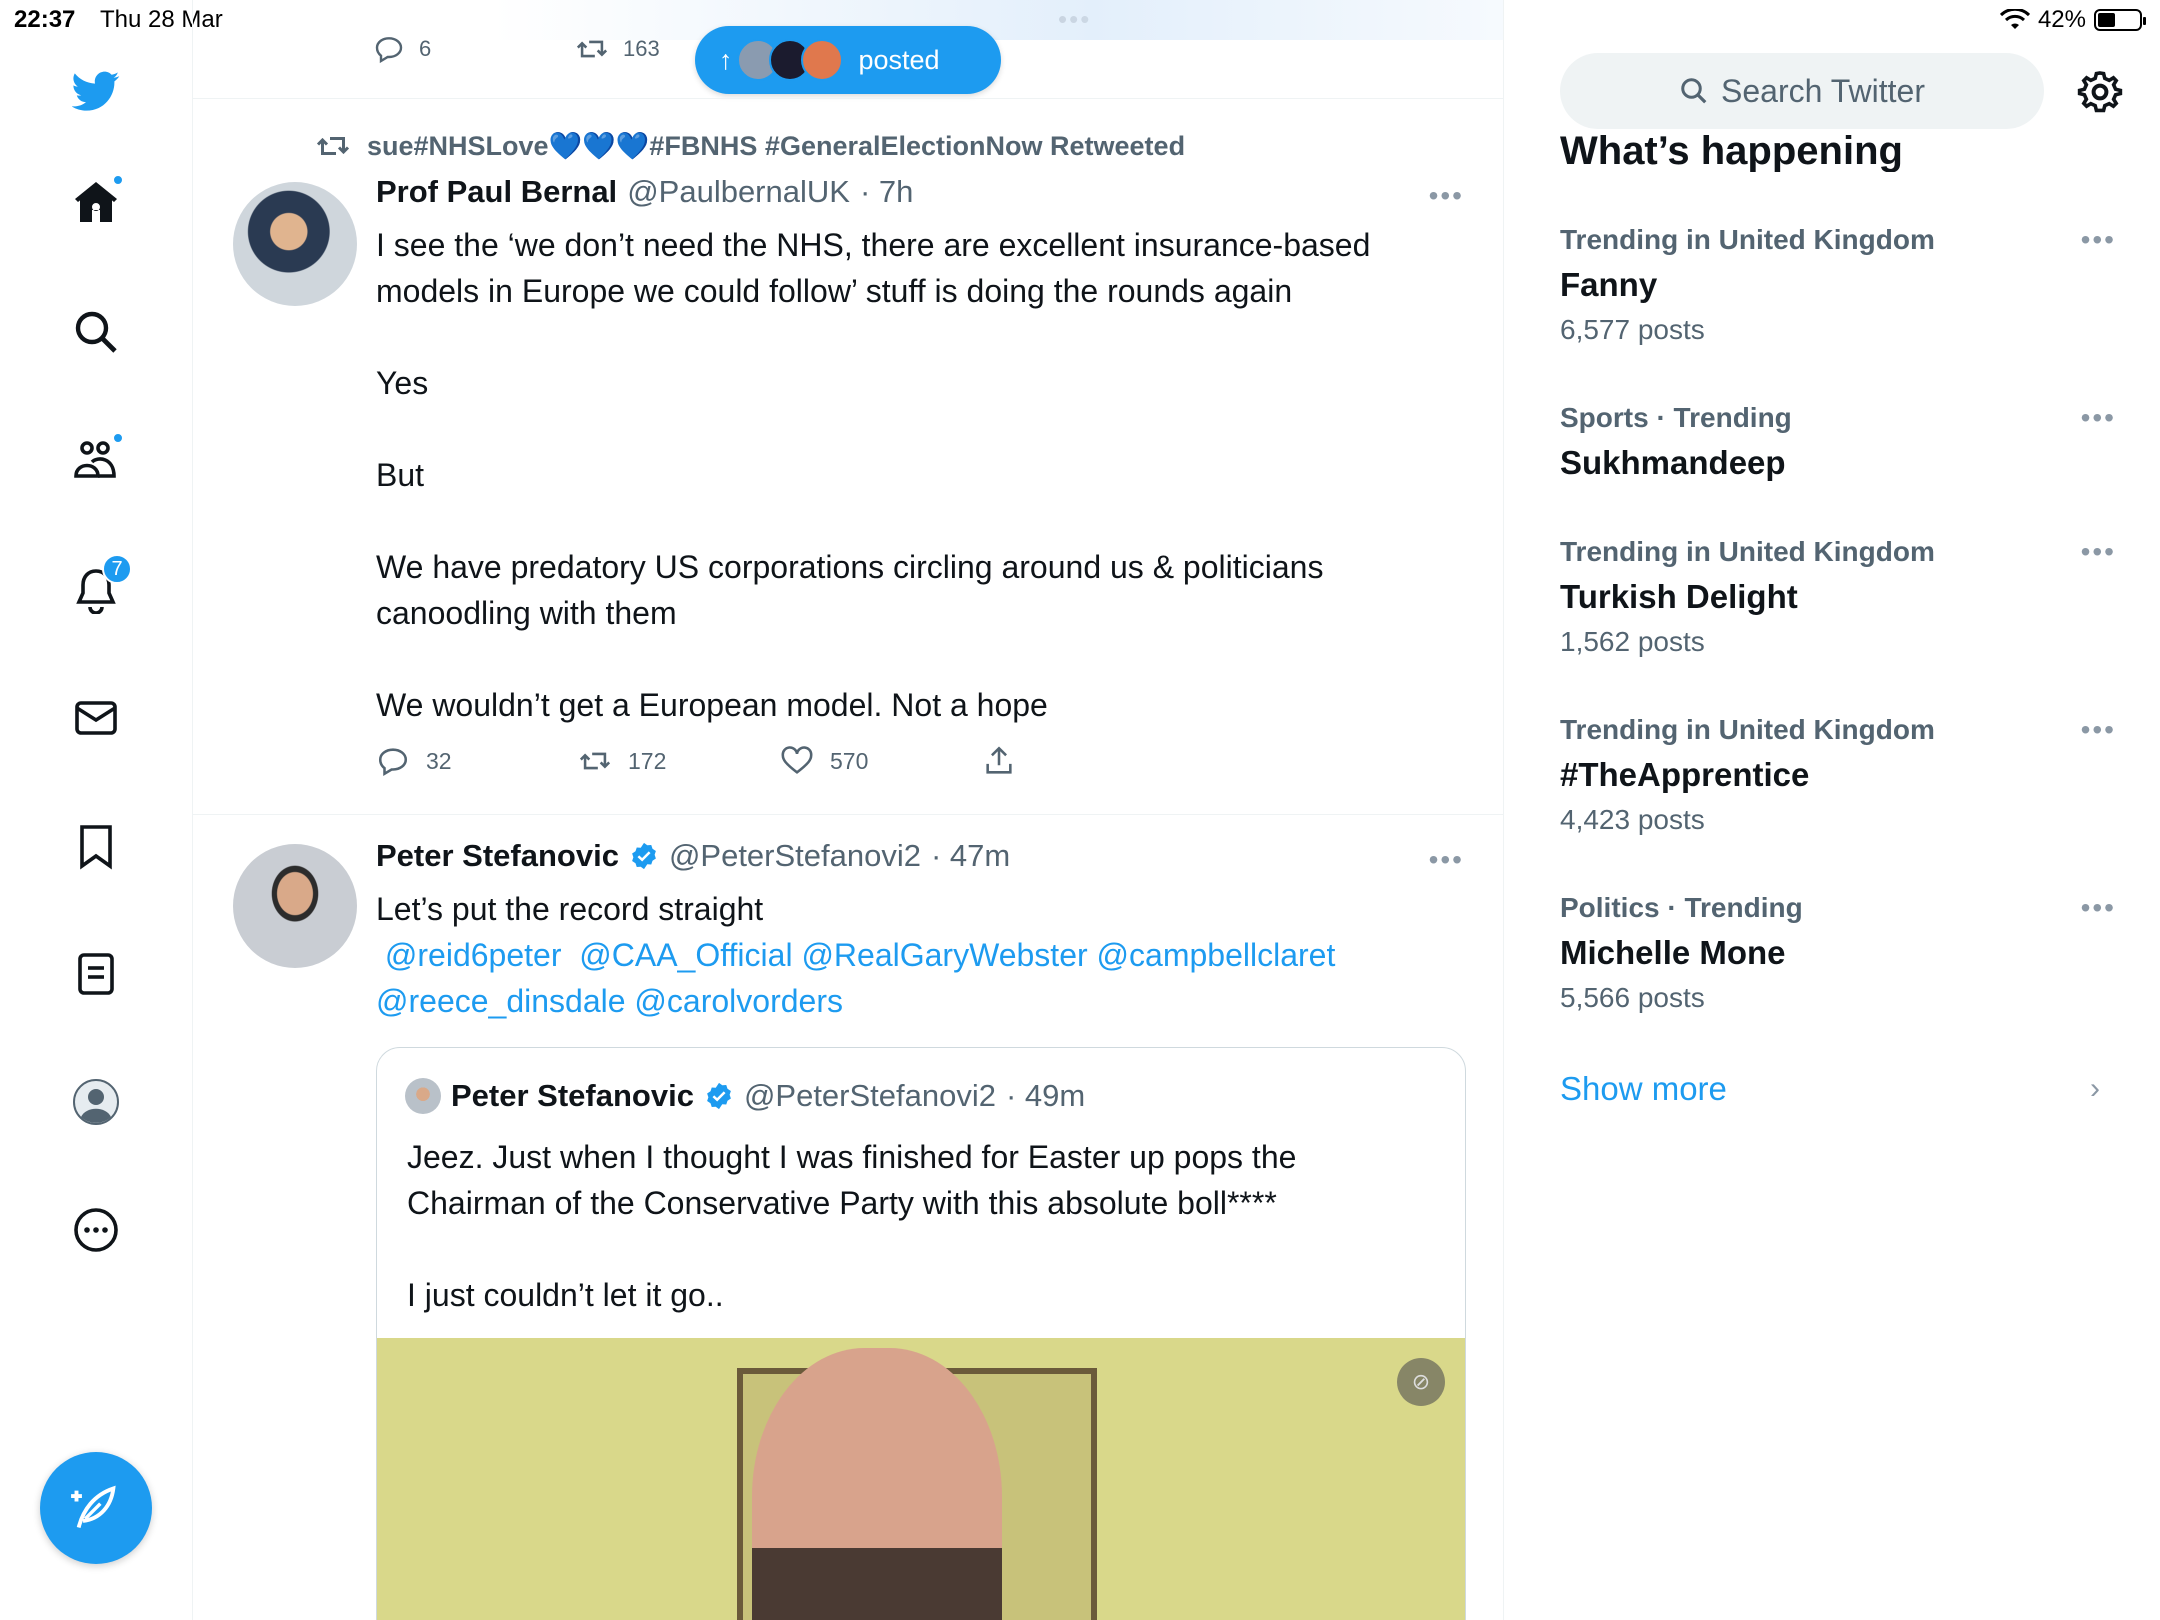 This screenshot has width=2160, height=1620. I want to click on trend-topic: Sukhmandeep, so click(1673, 462).